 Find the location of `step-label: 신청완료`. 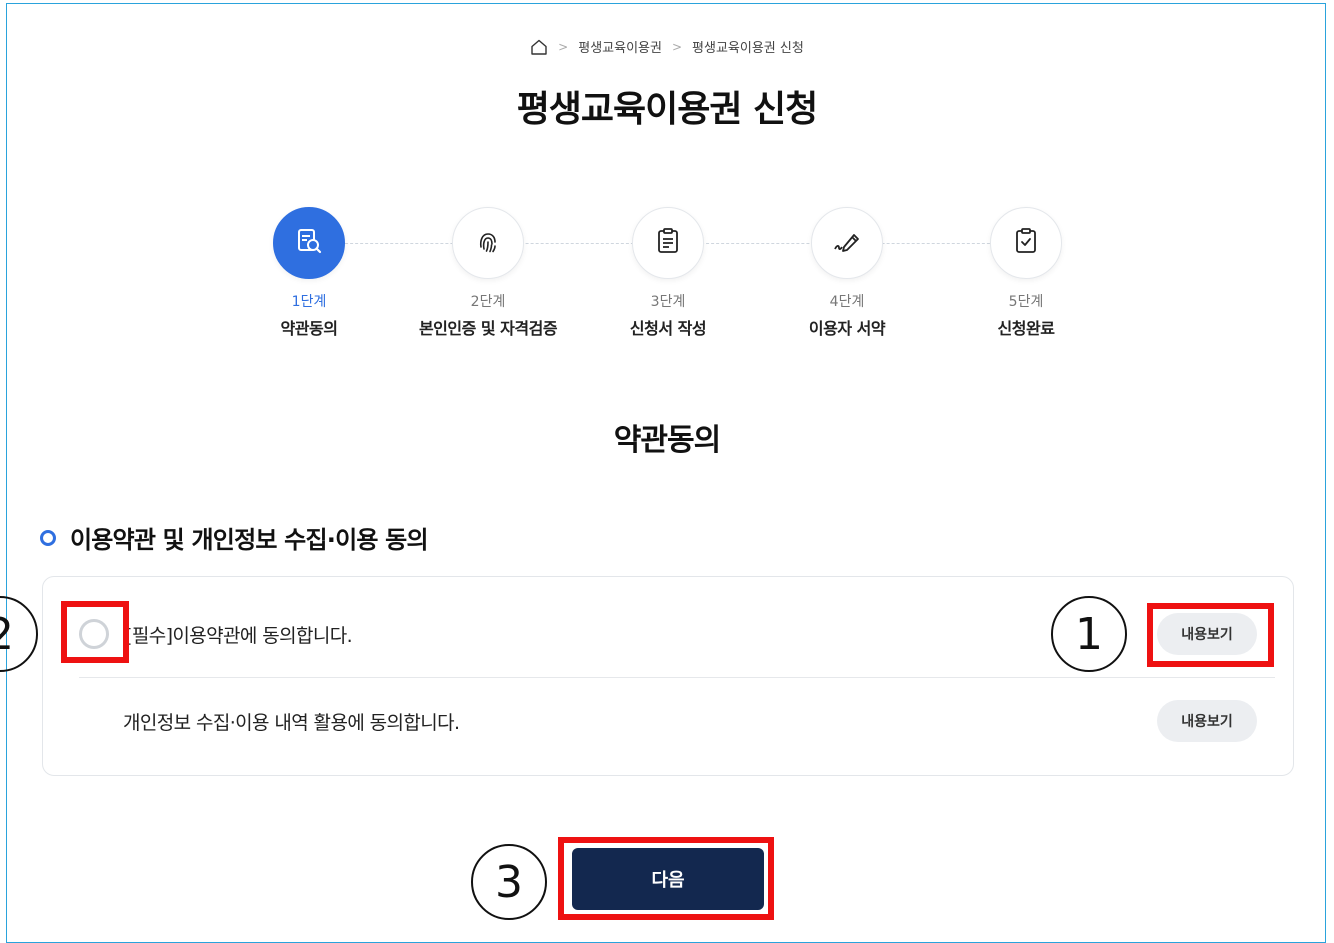

step-label: 신청완료 is located at coordinates (1026, 328).